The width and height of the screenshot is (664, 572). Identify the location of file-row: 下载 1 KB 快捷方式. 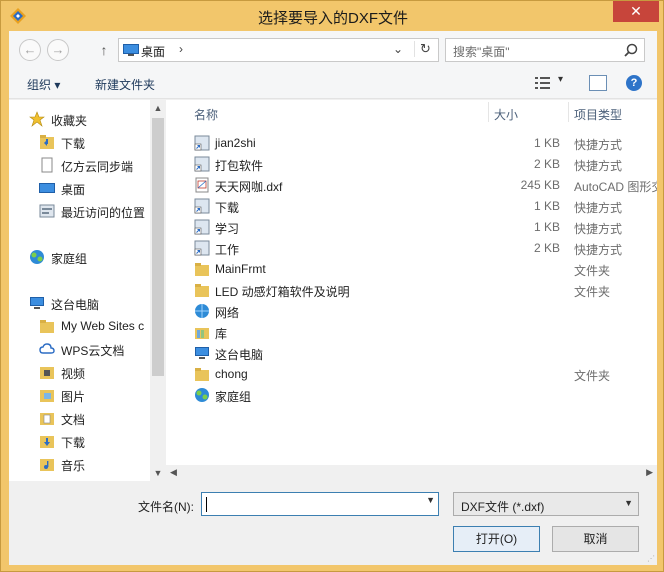
(411, 205).